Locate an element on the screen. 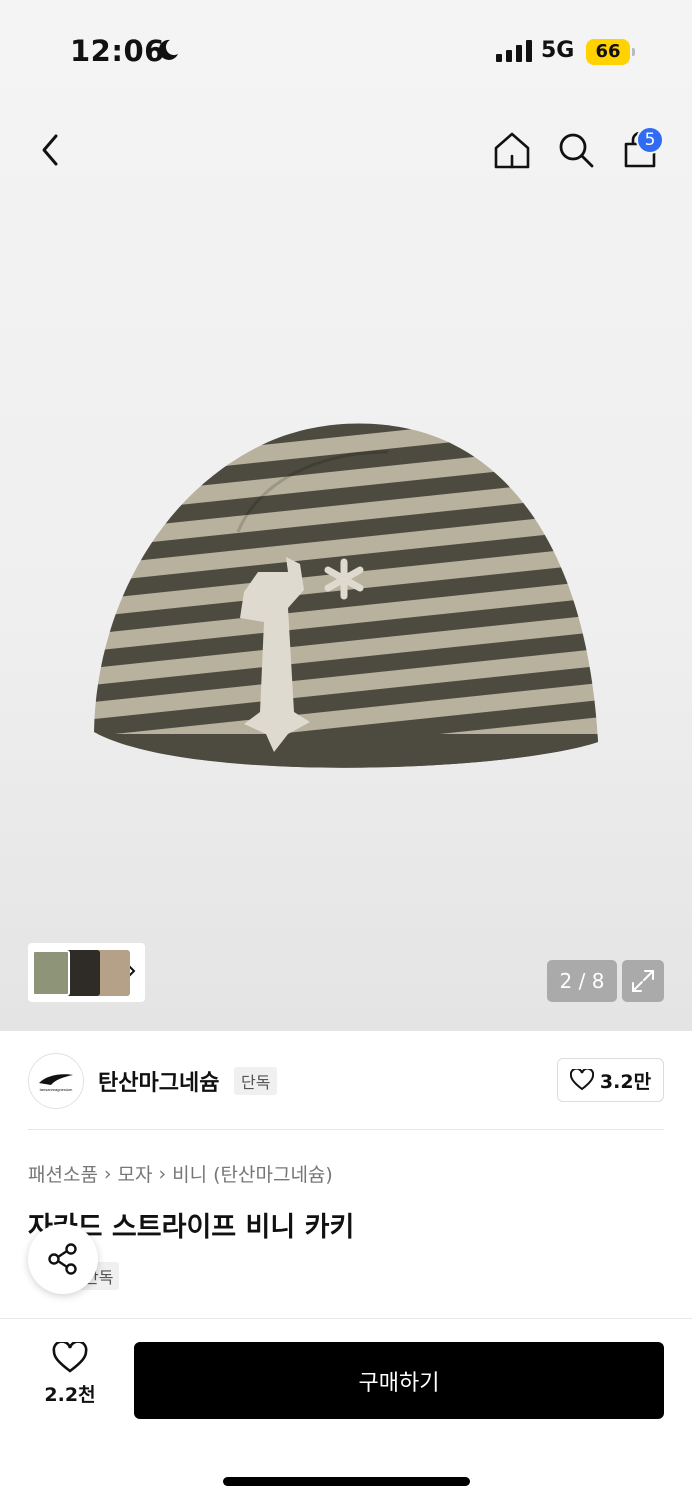 This screenshot has width=692, height=1500. network-type: 5G is located at coordinates (558, 50).